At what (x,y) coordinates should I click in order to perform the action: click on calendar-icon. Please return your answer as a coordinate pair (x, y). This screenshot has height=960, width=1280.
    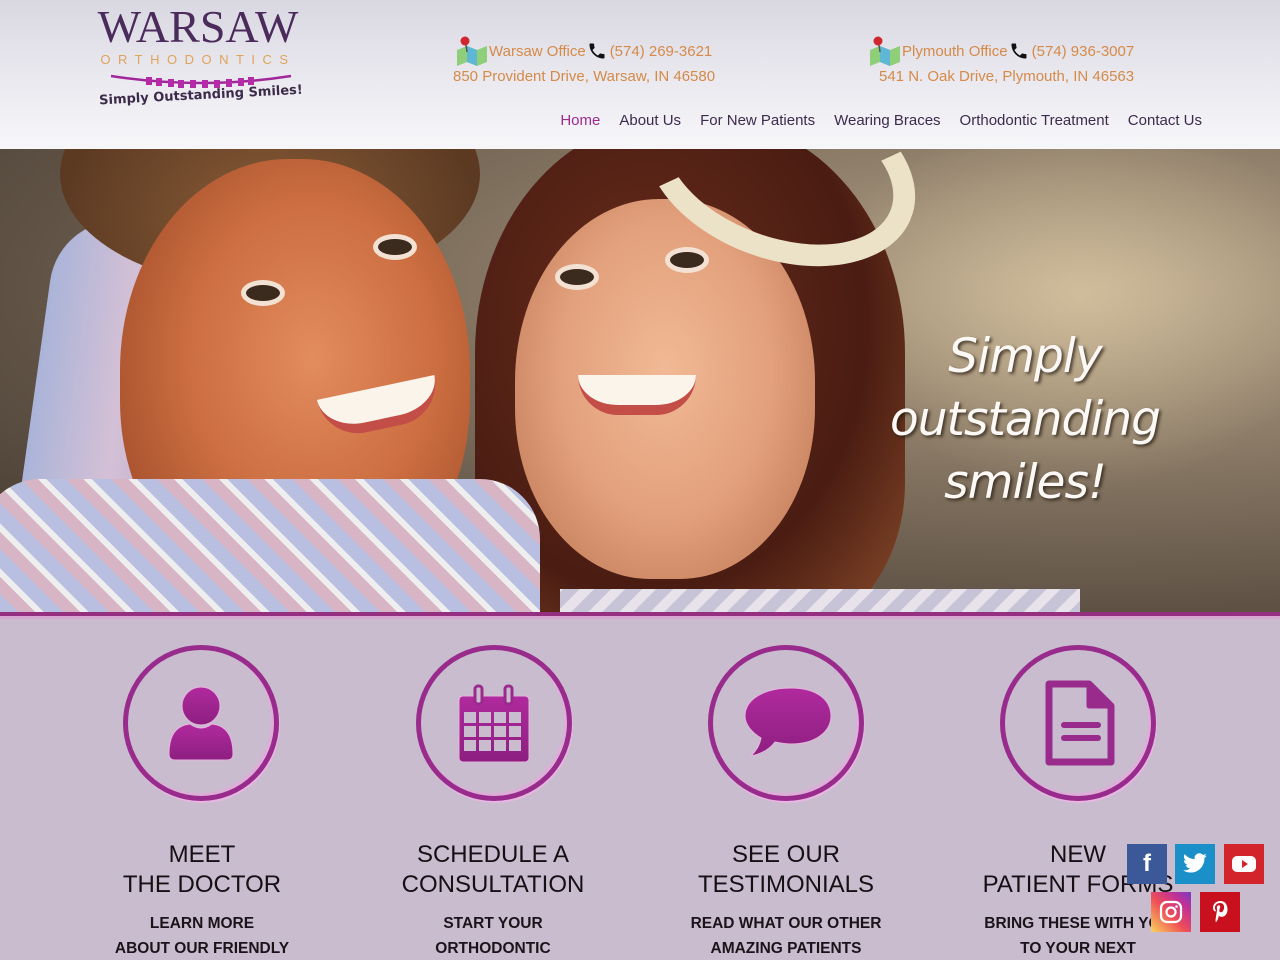
    Looking at the image, I should click on (494, 723).